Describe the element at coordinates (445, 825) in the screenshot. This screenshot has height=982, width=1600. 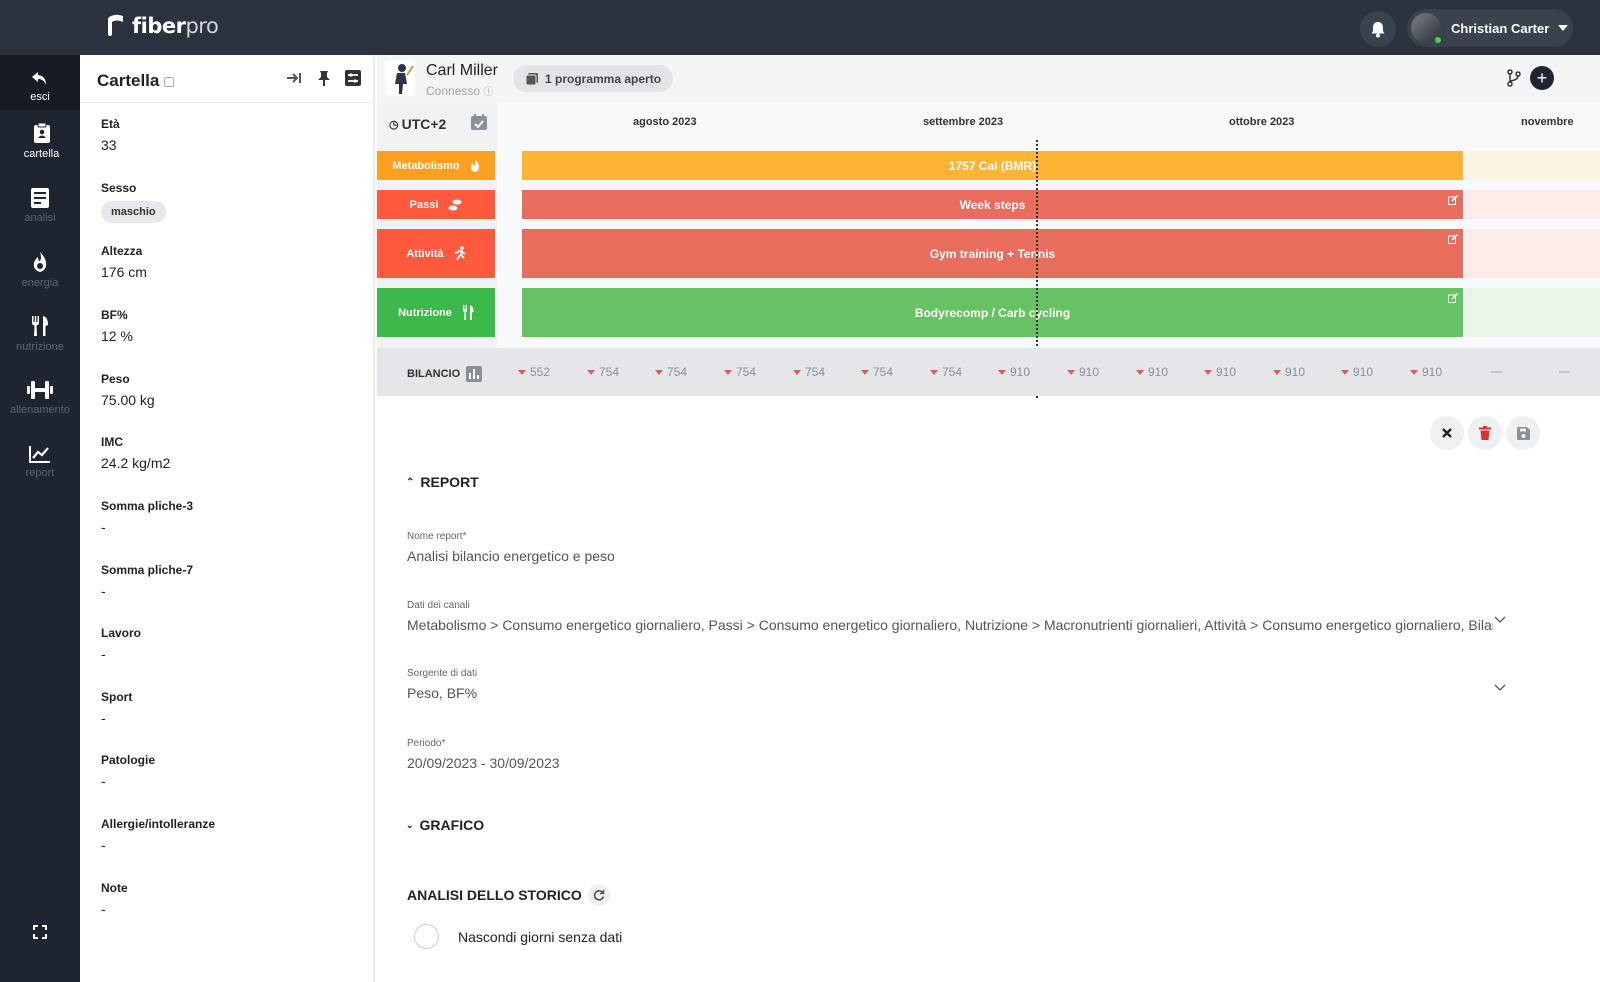
I see `chart-section-toggle: ⌄ GRAFICO` at that location.